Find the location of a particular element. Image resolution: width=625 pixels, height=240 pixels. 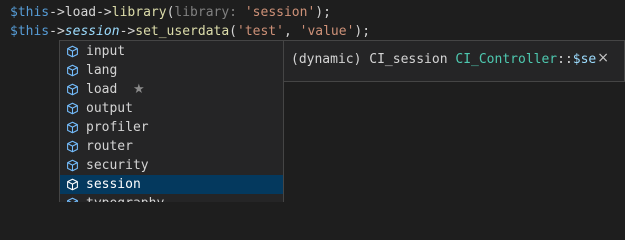

suggestion-item: typography is located at coordinates (171, 198).